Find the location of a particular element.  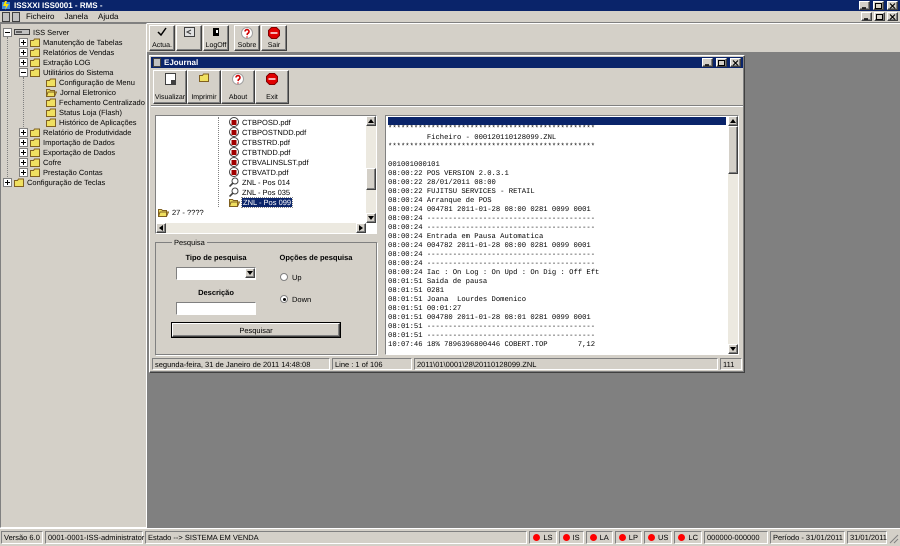

menu-item: Ajuda is located at coordinates (108, 16).